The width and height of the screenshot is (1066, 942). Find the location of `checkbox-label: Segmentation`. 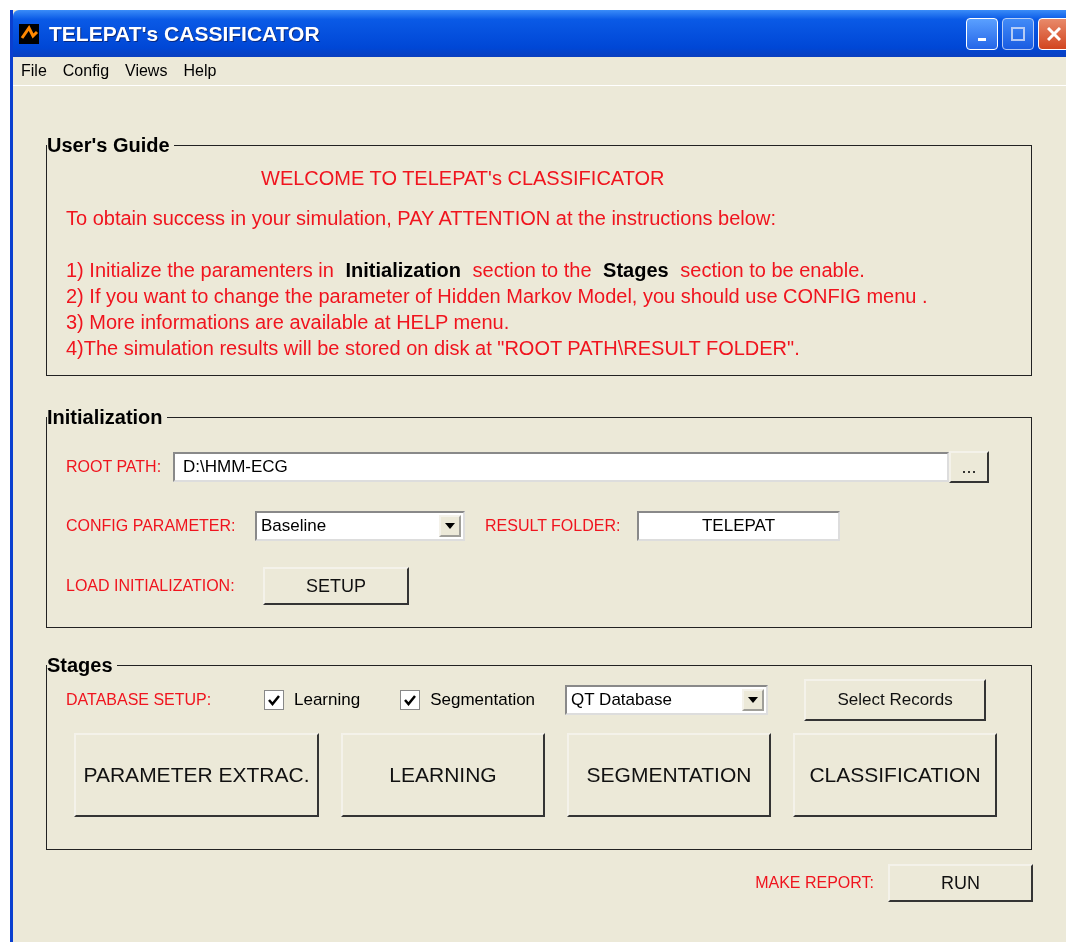

checkbox-label: Segmentation is located at coordinates (483, 700).